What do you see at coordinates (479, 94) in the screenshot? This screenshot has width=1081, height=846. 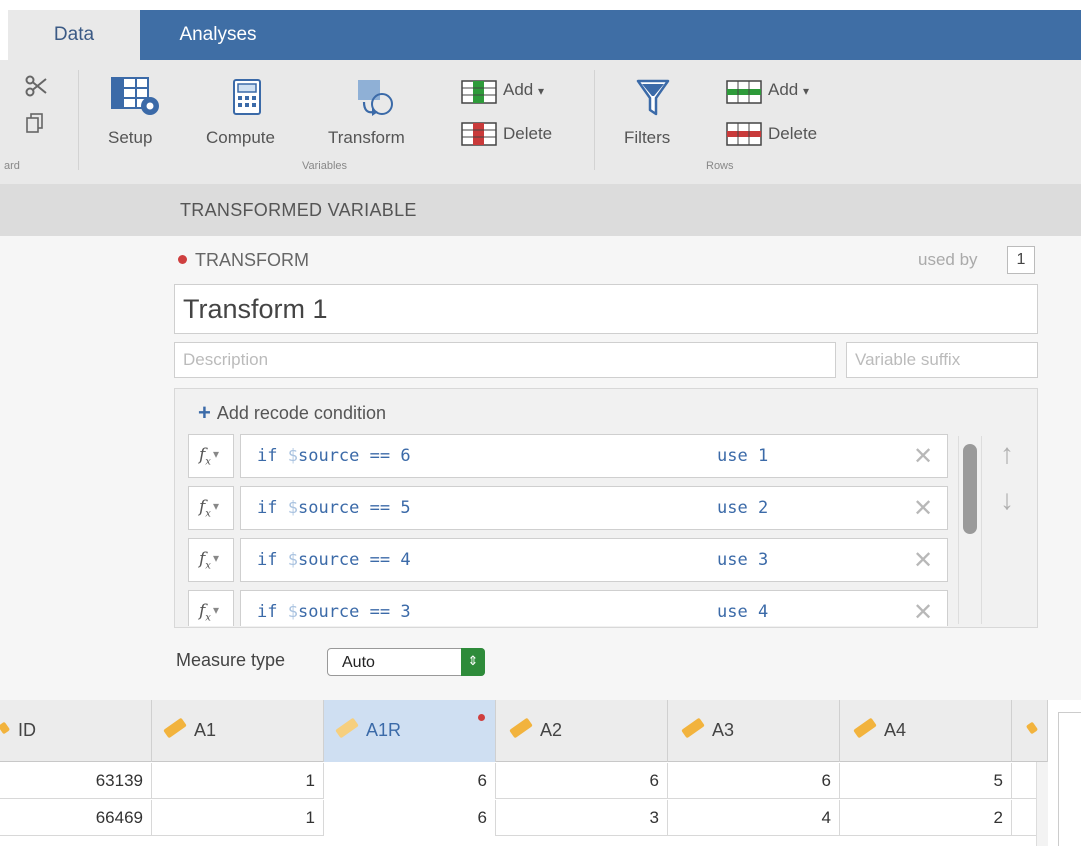 I see `add-column-icon` at bounding box center [479, 94].